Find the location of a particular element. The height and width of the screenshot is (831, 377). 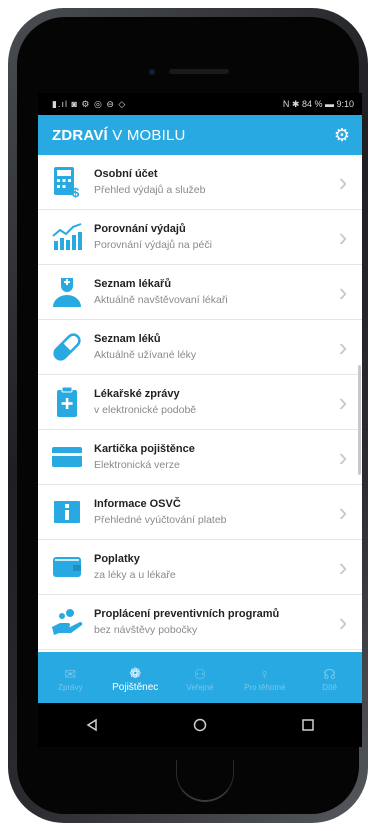

tab-label: Zprávy is located at coordinates (70, 687).